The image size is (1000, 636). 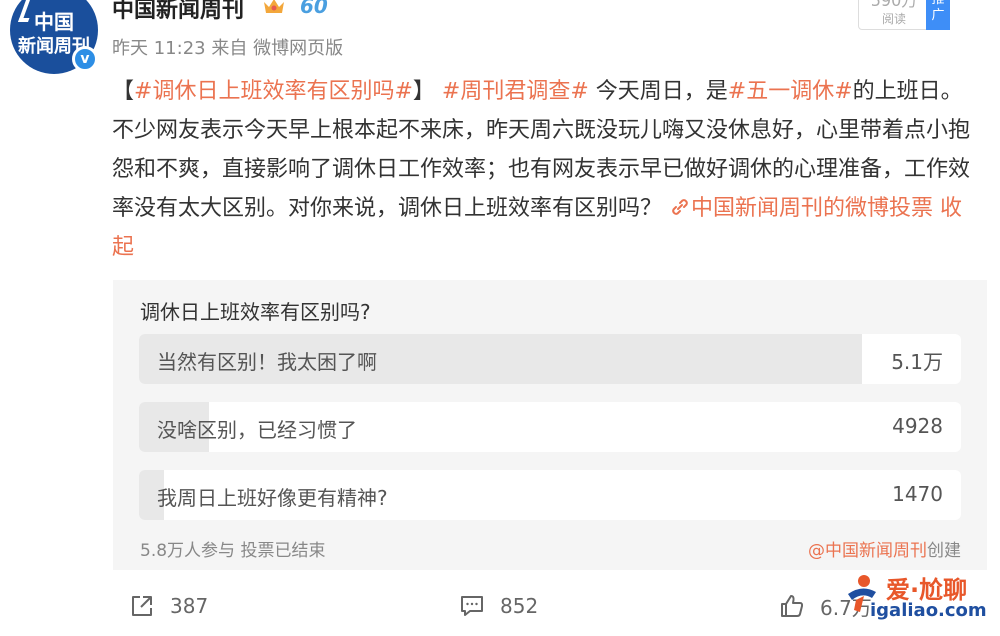 I want to click on poll-option-label: 当然有区别！我太困了啊, so click(x=267, y=362).